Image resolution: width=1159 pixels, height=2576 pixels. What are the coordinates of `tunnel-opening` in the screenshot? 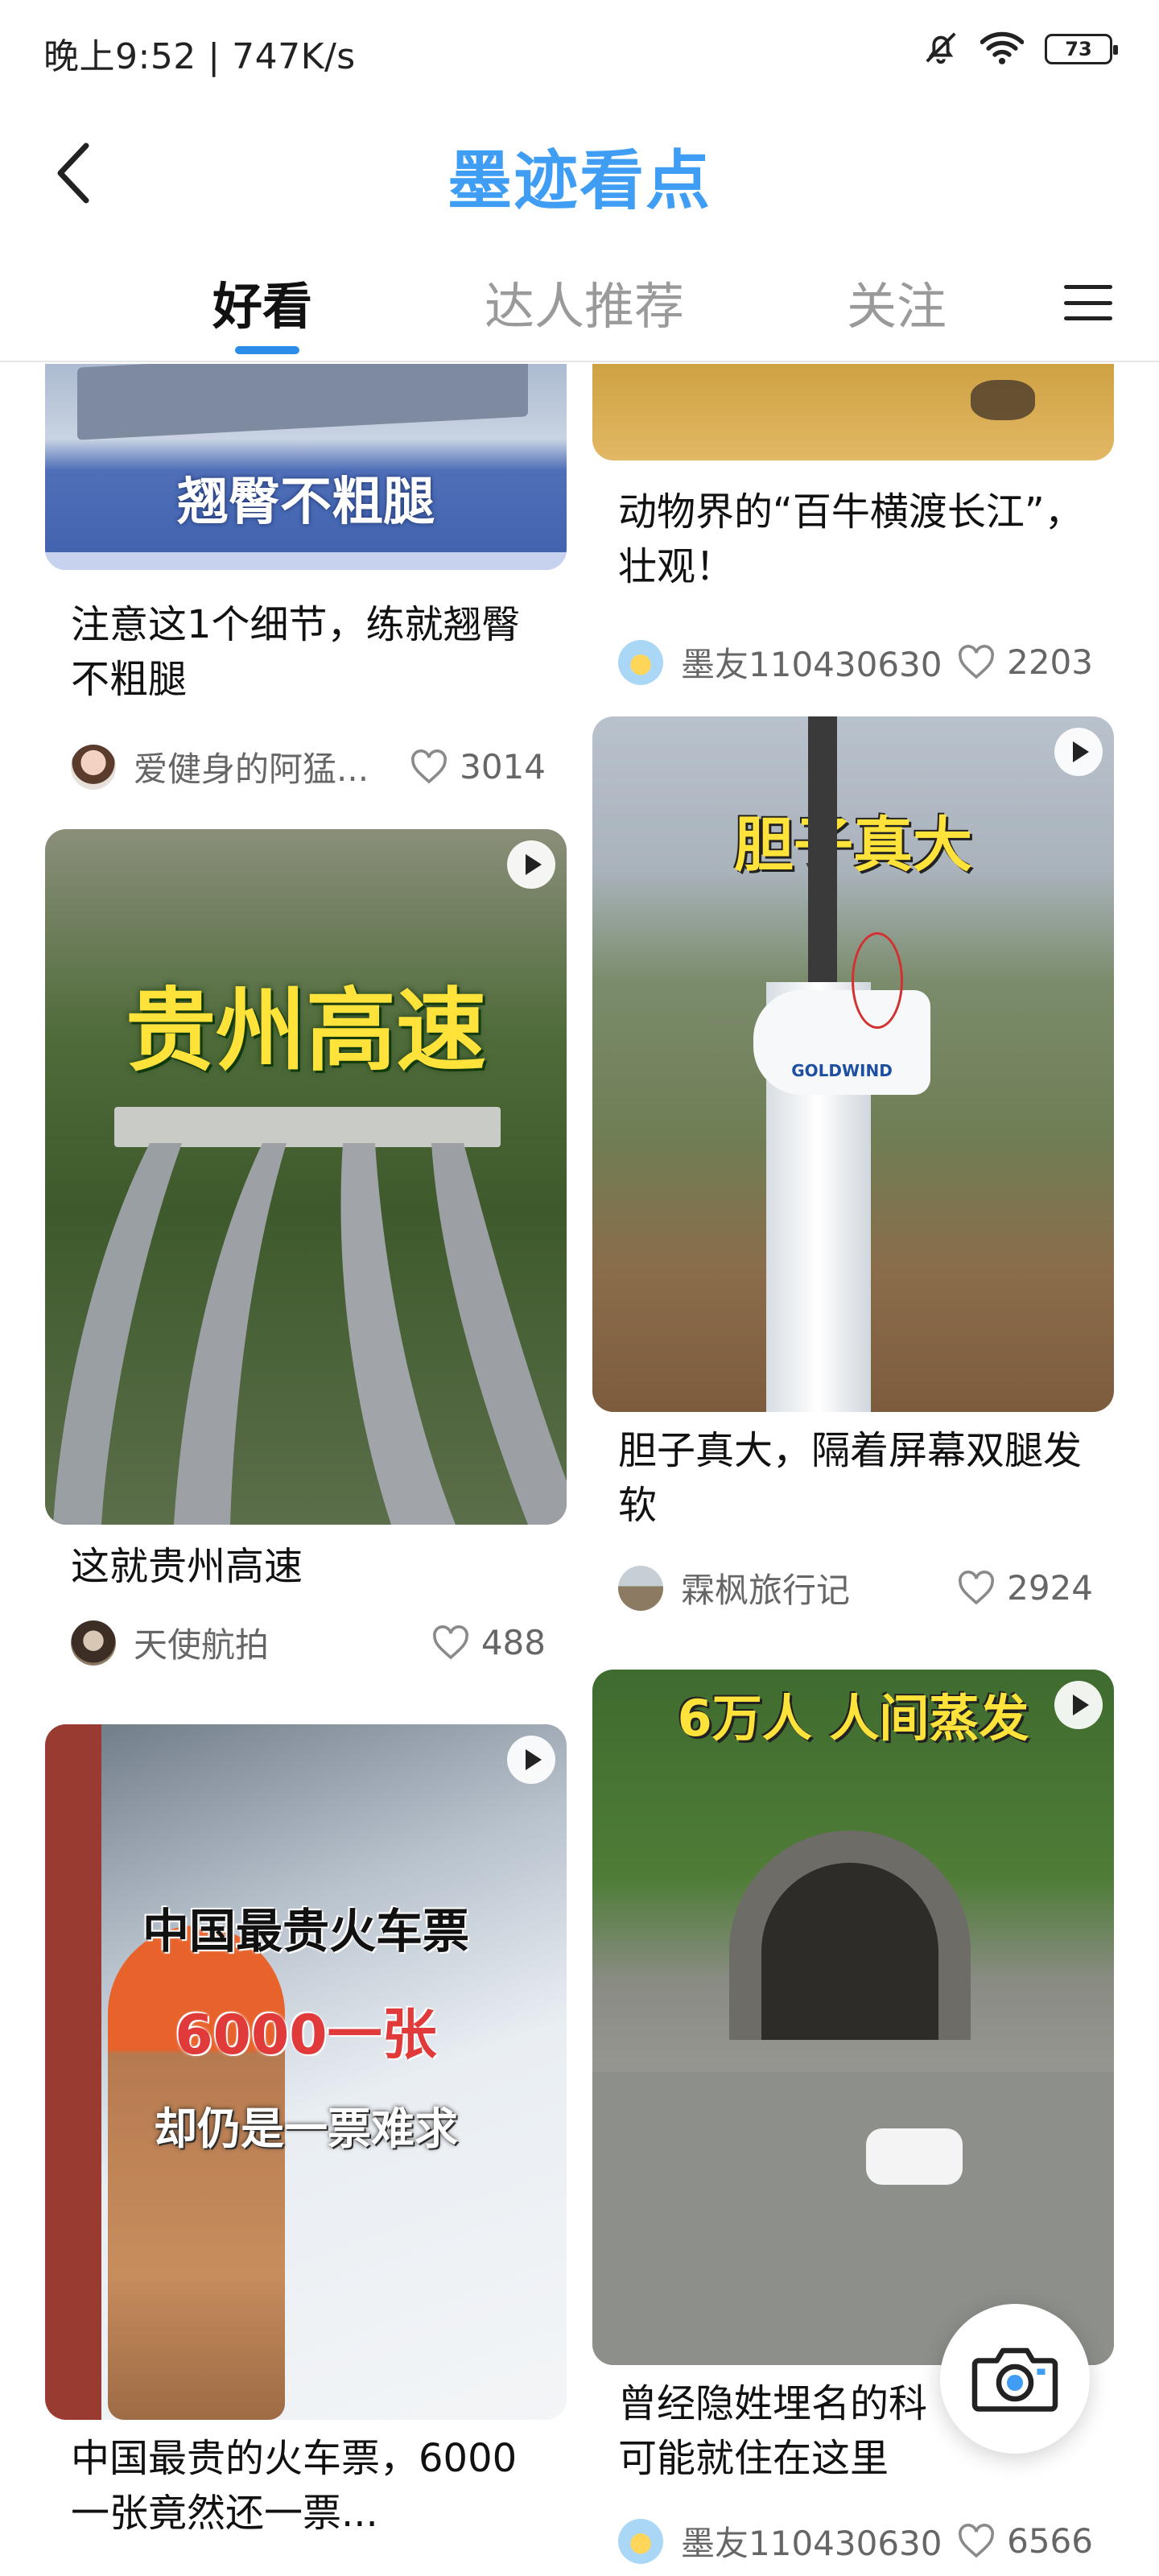 It's located at (849, 1951).